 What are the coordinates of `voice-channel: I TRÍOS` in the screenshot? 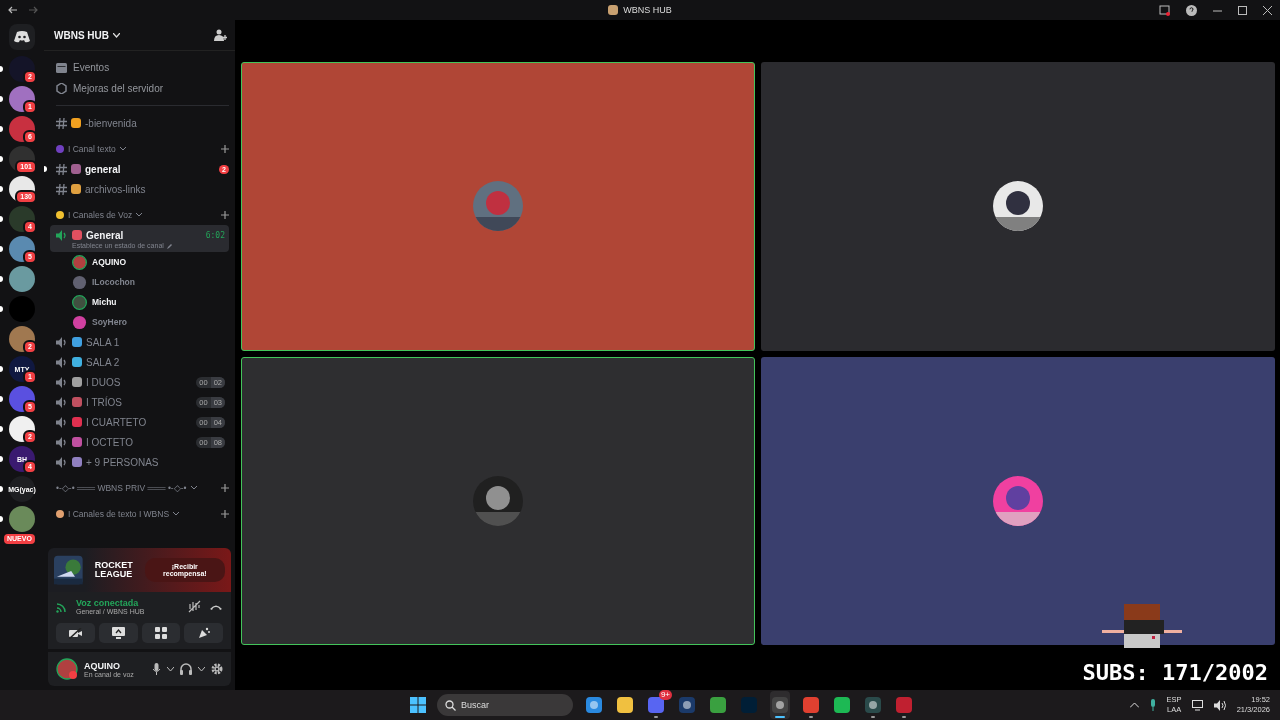 It's located at (139, 402).